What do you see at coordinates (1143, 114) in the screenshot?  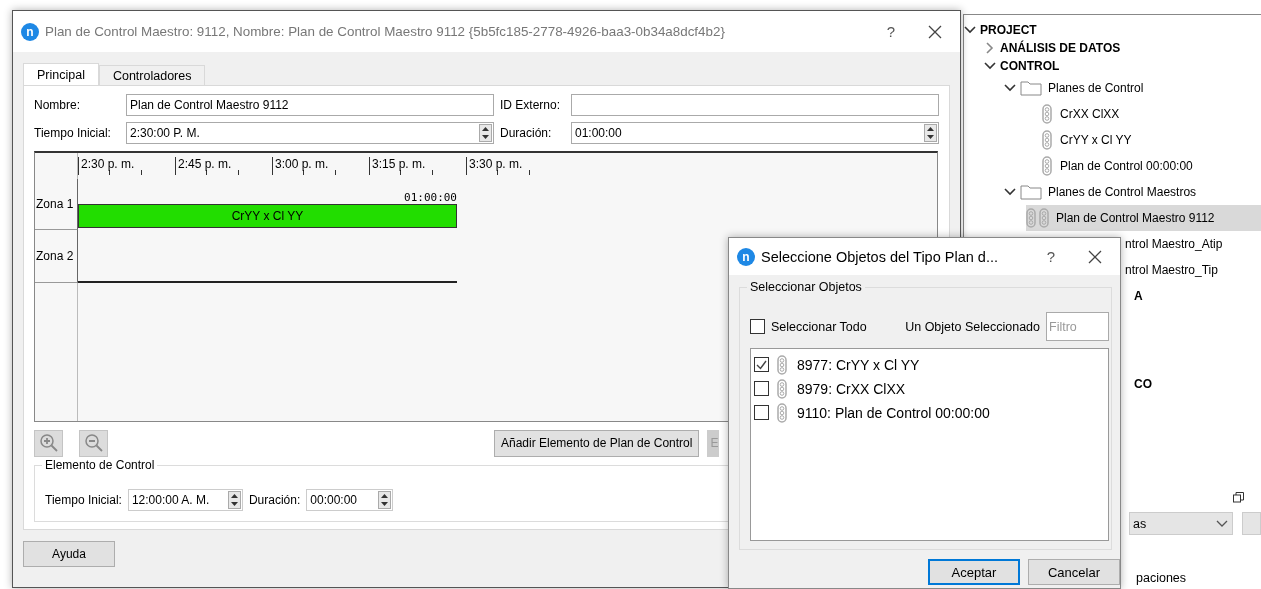 I see `tree-item: CrXX ClXX` at bounding box center [1143, 114].